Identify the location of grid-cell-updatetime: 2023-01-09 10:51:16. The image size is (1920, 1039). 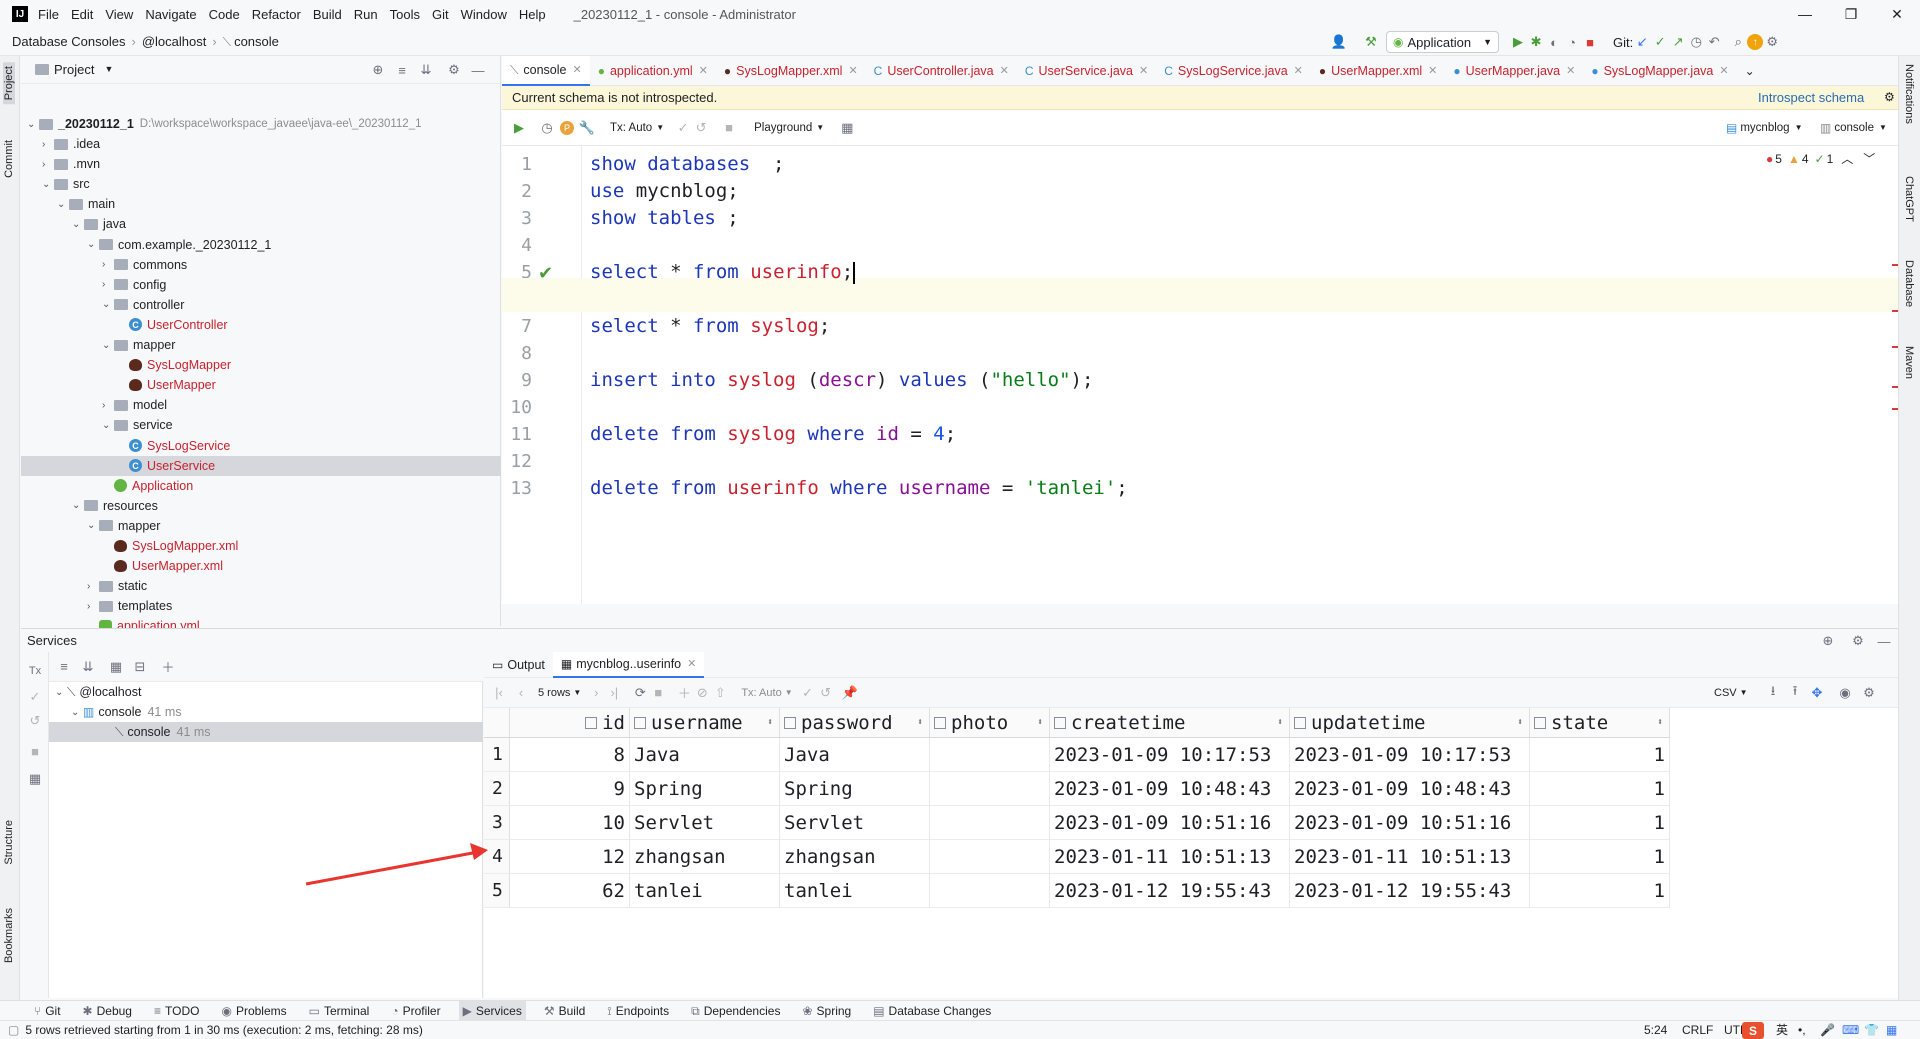
(1410, 823).